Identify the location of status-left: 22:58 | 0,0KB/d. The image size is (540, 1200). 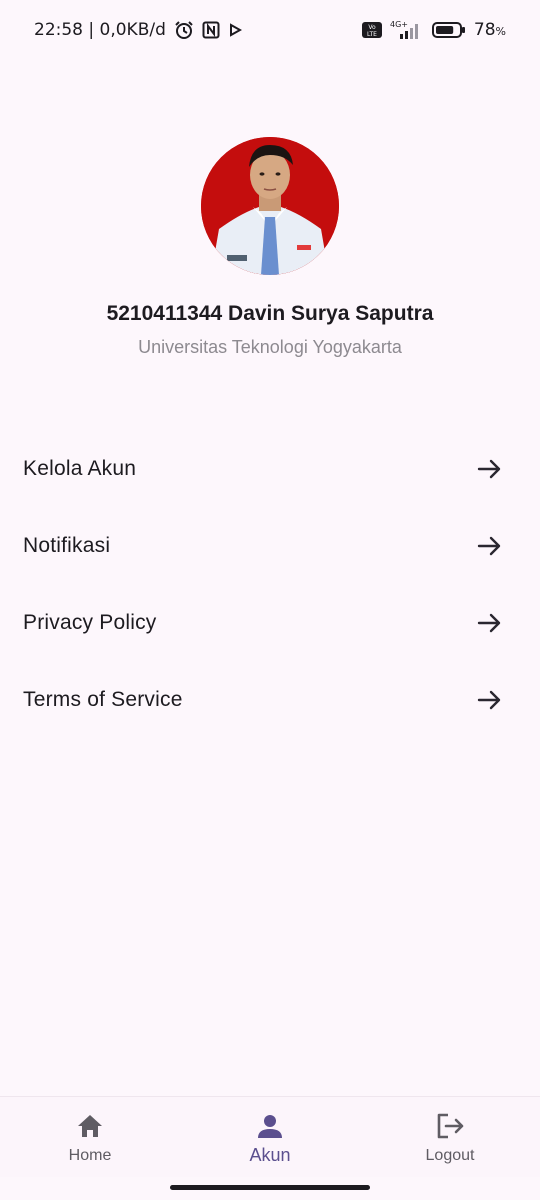
(138, 30).